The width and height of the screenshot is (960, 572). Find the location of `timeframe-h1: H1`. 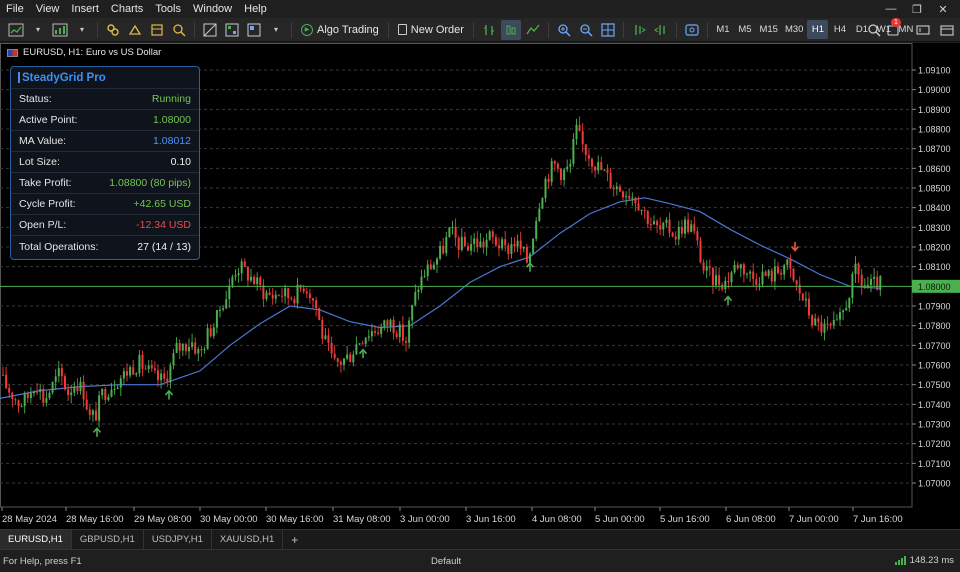

timeframe-h1: H1 is located at coordinates (818, 29).